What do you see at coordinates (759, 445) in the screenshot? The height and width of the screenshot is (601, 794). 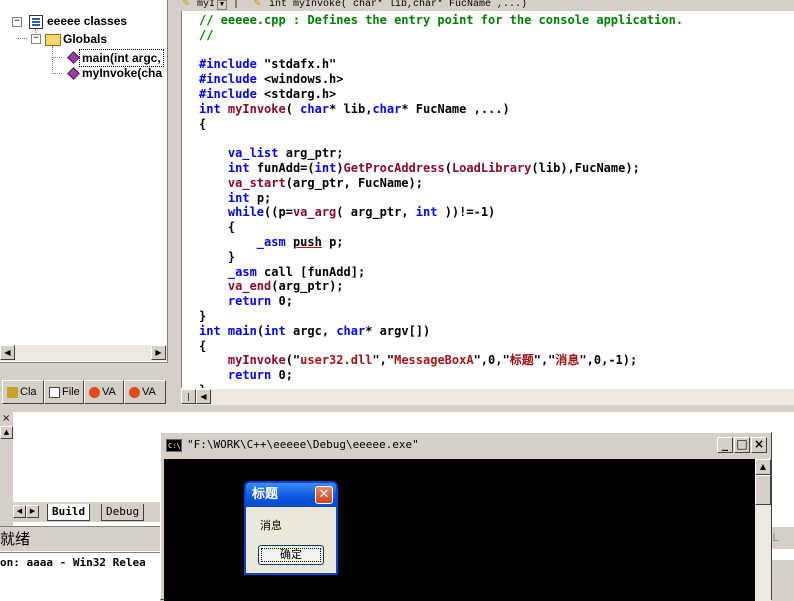 I see `close-button: ×` at bounding box center [759, 445].